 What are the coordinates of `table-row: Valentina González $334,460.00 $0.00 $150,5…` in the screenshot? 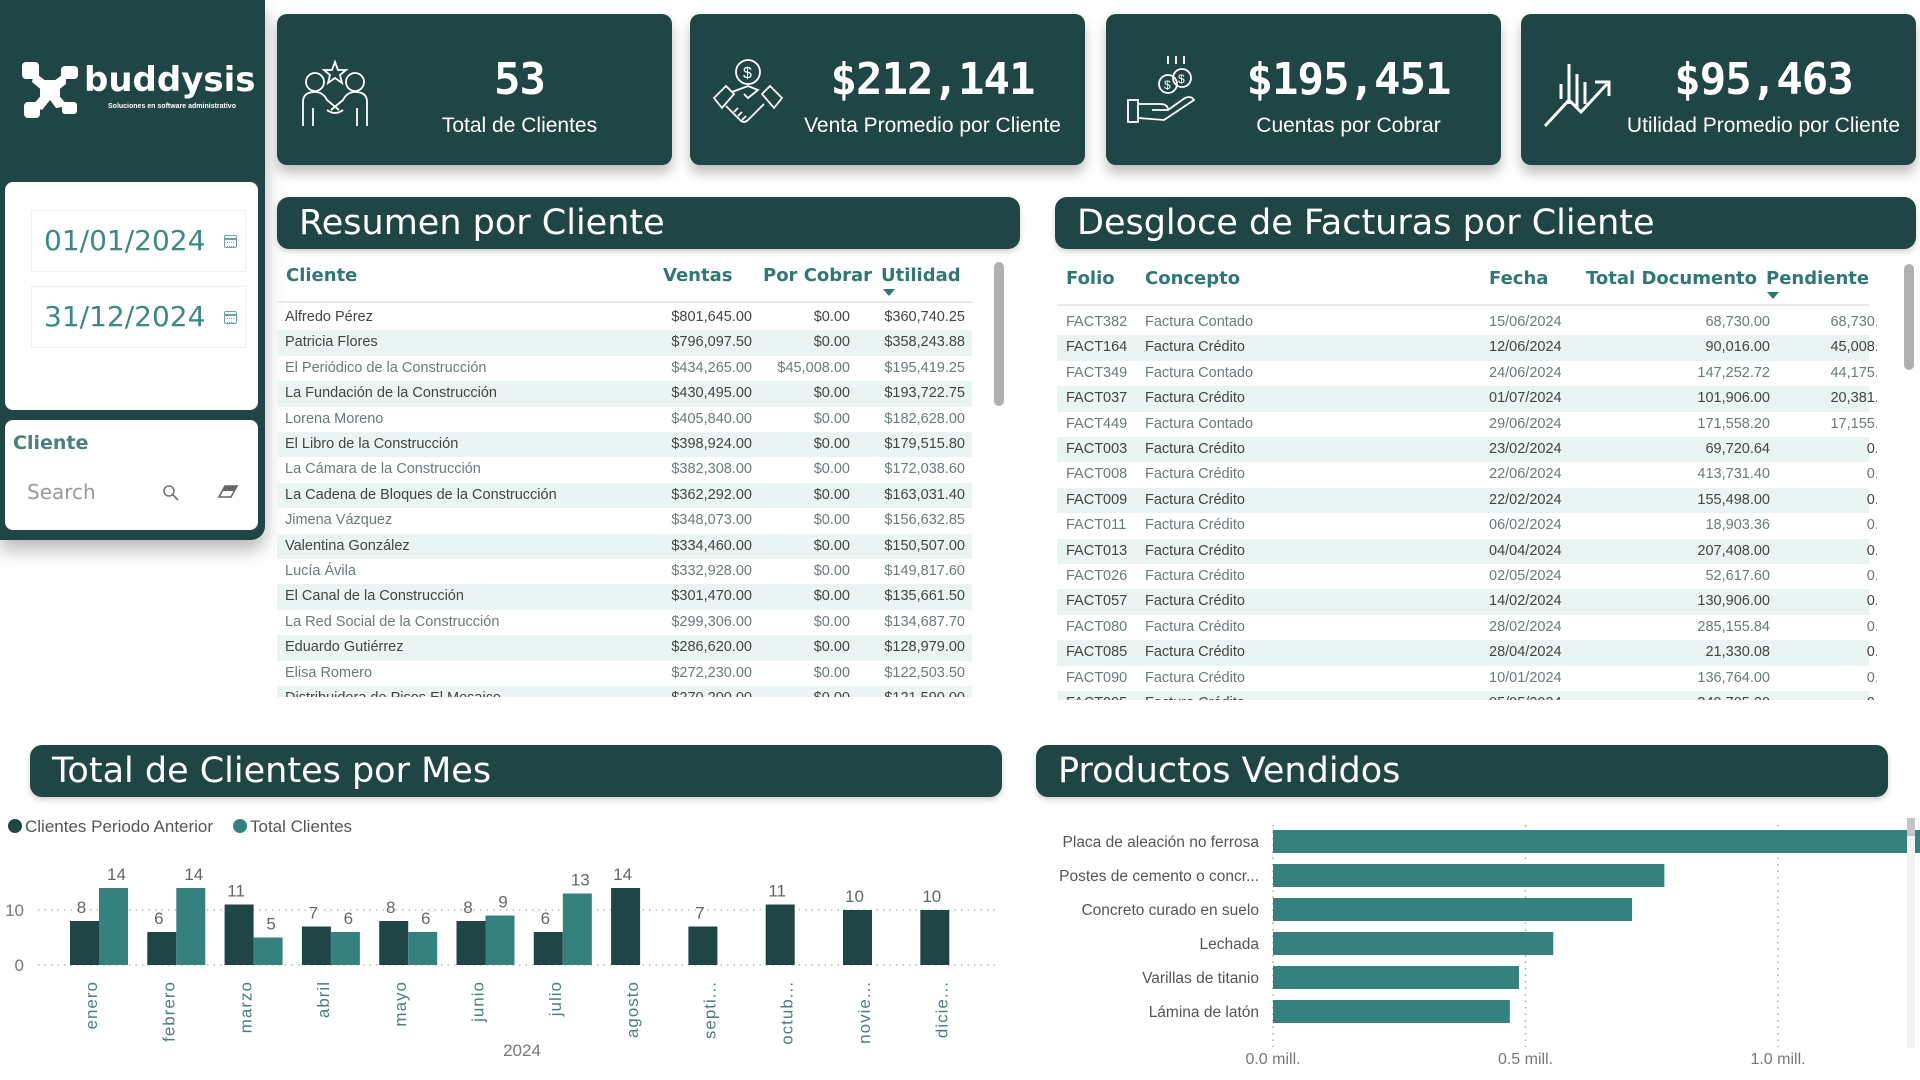 It's located at (624, 546).